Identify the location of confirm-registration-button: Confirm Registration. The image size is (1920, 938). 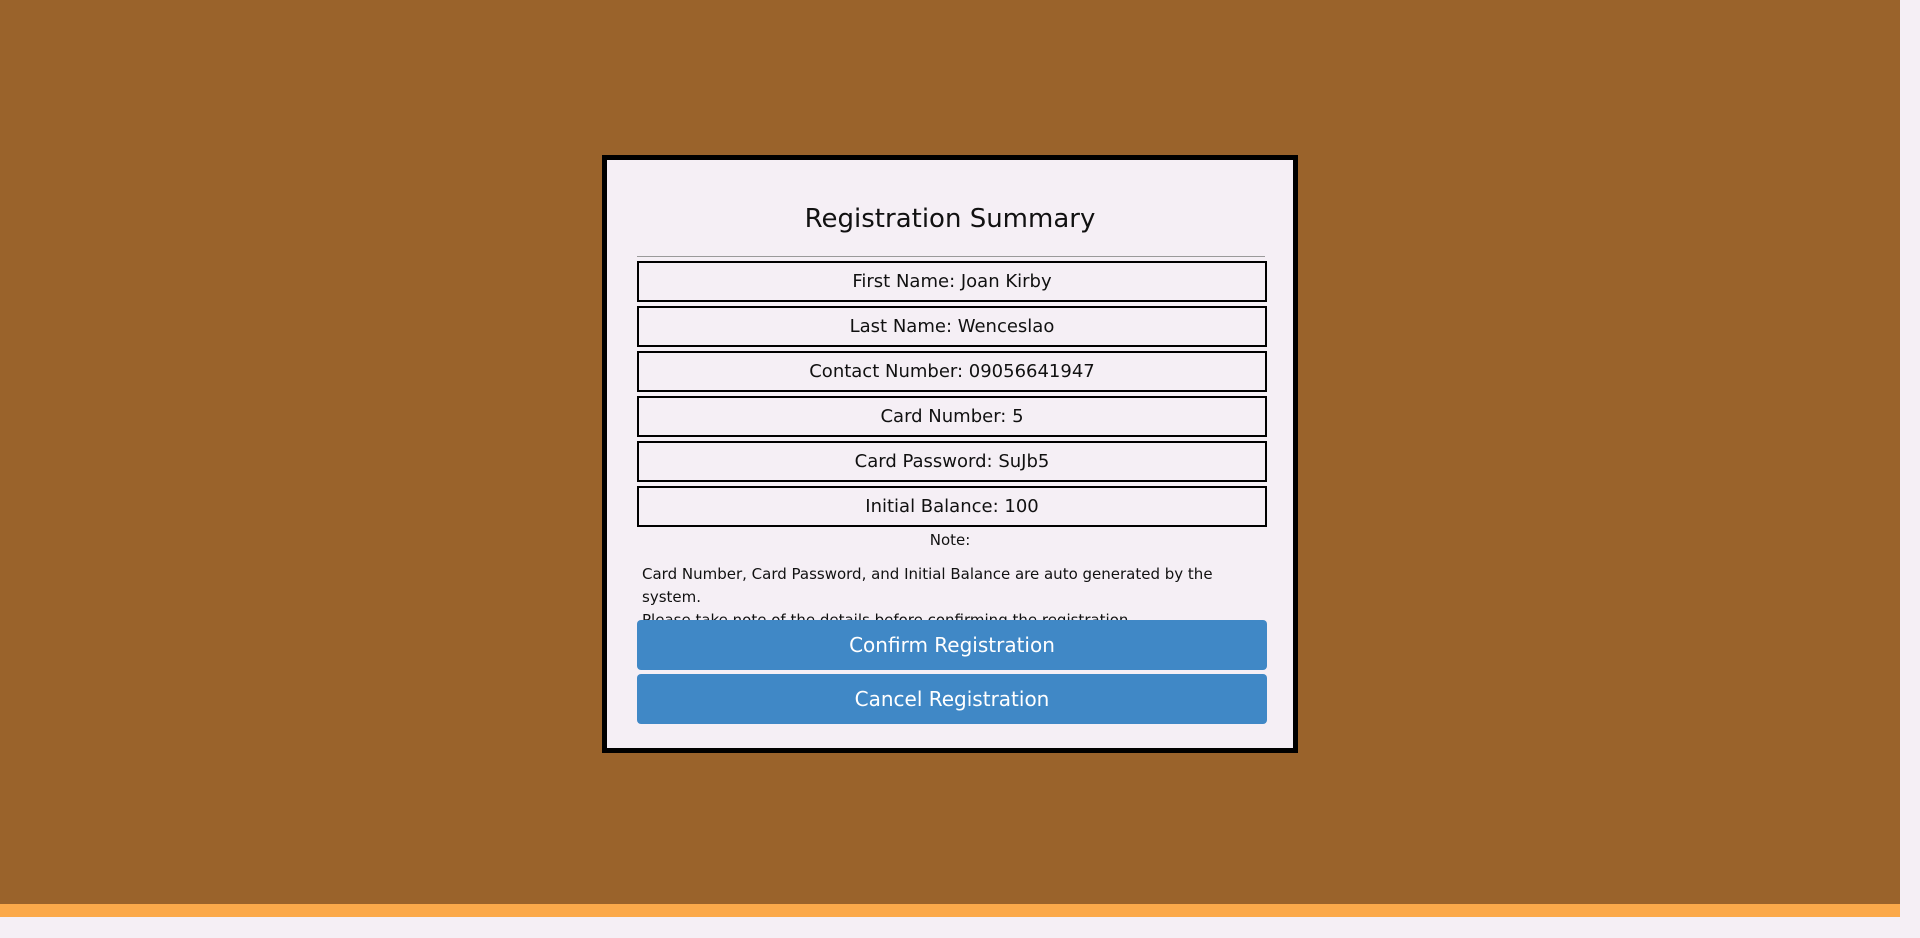
(952, 645).